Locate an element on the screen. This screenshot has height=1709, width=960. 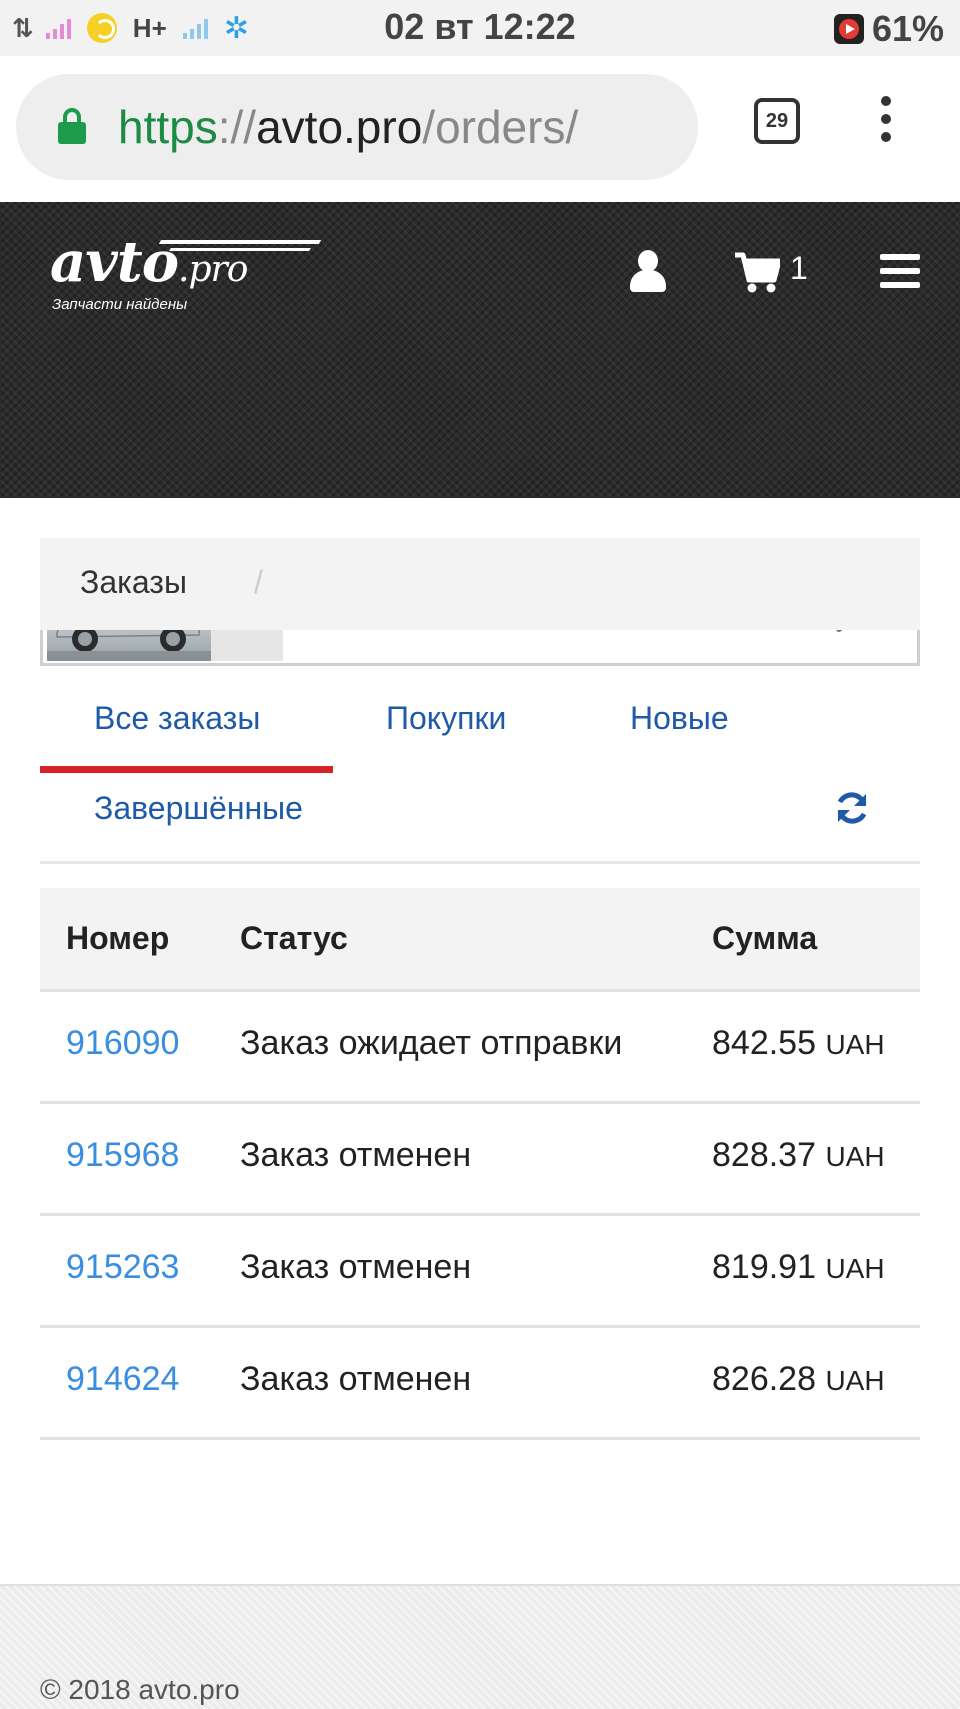
screen-recorder-icon is located at coordinates (848, 29).